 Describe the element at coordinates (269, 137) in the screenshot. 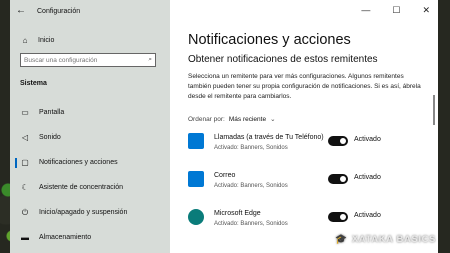

I see `app-name: Llamadas (a través de Tu Teléfono)` at that location.